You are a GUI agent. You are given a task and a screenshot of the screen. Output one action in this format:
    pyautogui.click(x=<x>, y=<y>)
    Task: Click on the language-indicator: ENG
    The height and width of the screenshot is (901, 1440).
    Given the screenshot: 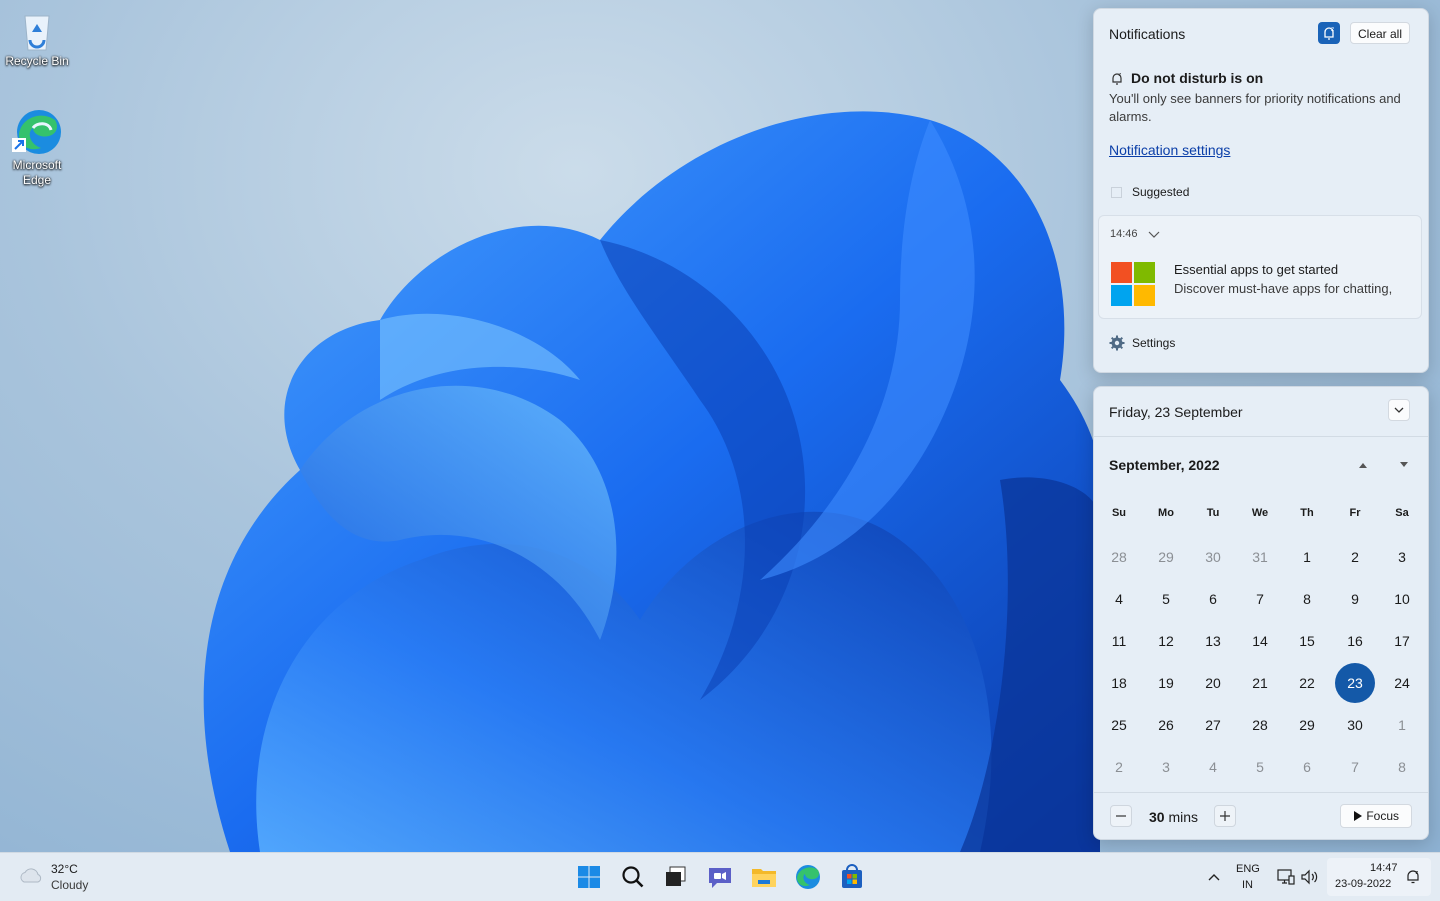 What is the action you would take?
    pyautogui.click(x=1248, y=869)
    